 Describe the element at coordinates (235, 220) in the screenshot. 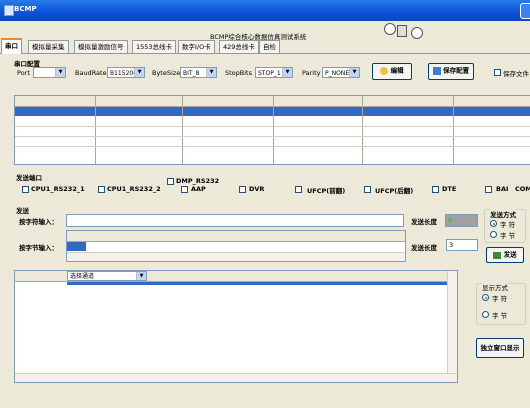

I see `char-input` at that location.